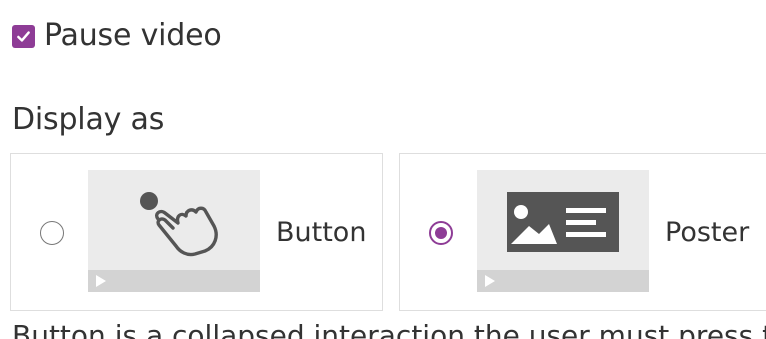 This screenshot has width=766, height=339. Describe the element at coordinates (441, 233) in the screenshot. I see `display-option-poster-radio` at that location.